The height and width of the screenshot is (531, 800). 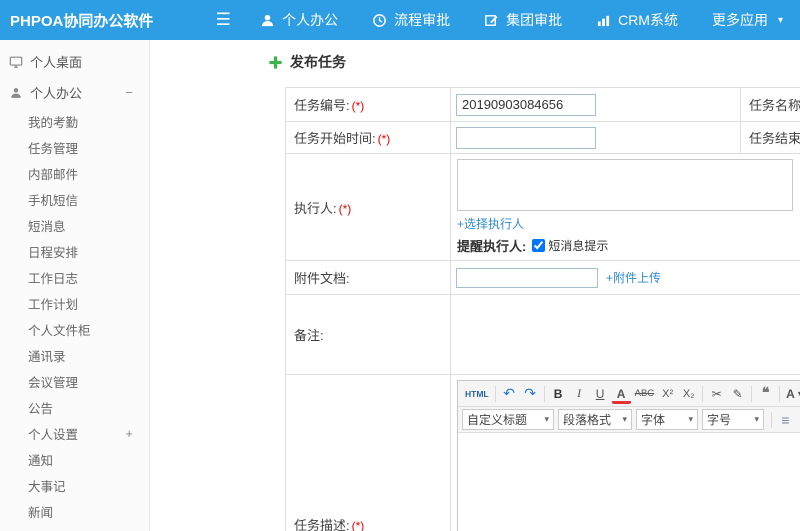 What do you see at coordinates (637, 20) in the screenshot?
I see `top-menu-crm: CRM系统` at bounding box center [637, 20].